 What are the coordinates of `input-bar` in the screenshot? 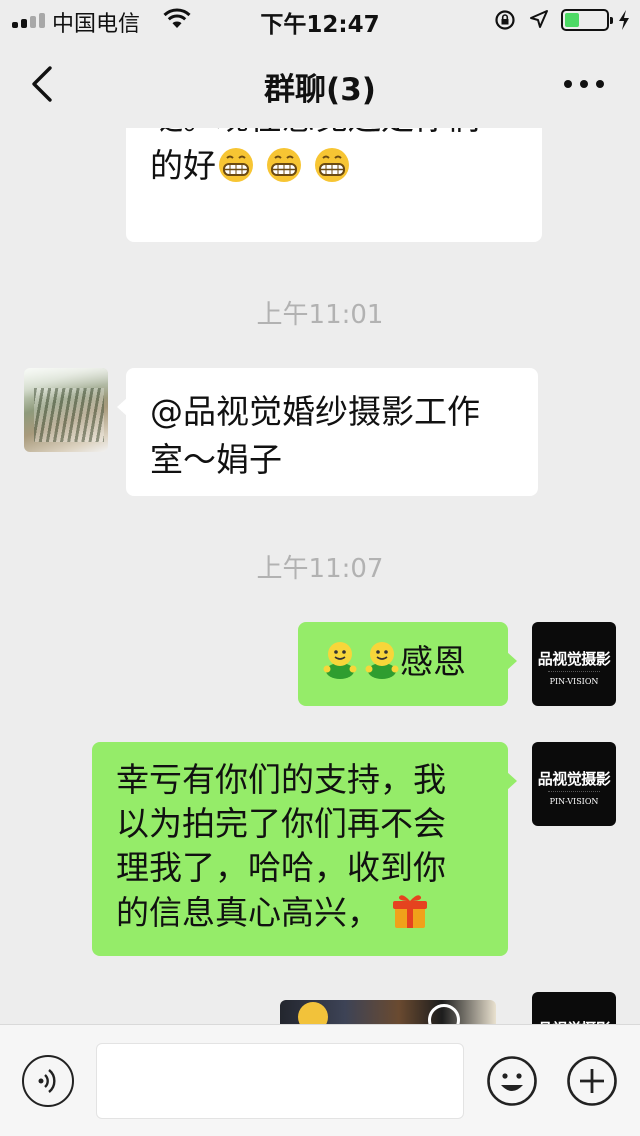 It's located at (320, 1080).